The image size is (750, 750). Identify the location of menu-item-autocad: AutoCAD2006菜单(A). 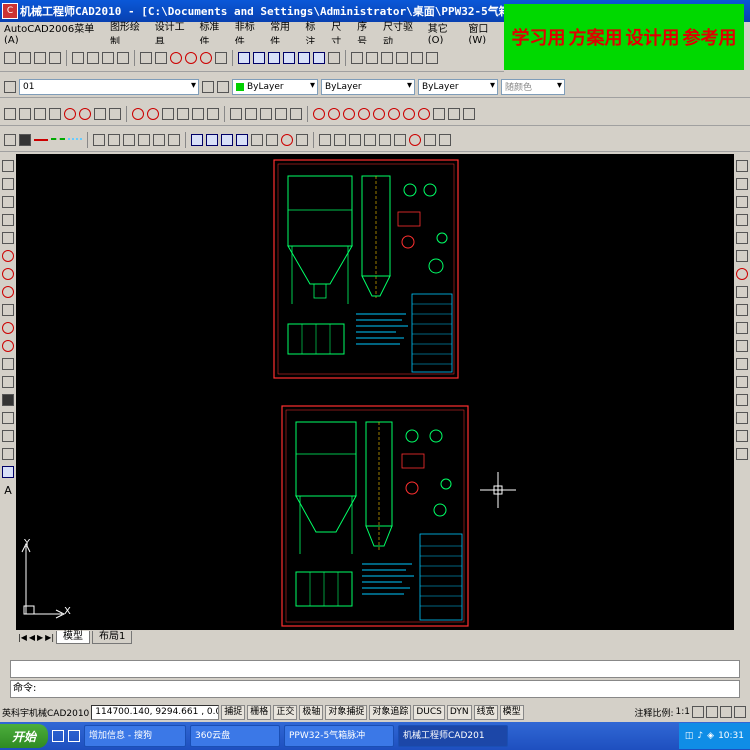
(53, 33).